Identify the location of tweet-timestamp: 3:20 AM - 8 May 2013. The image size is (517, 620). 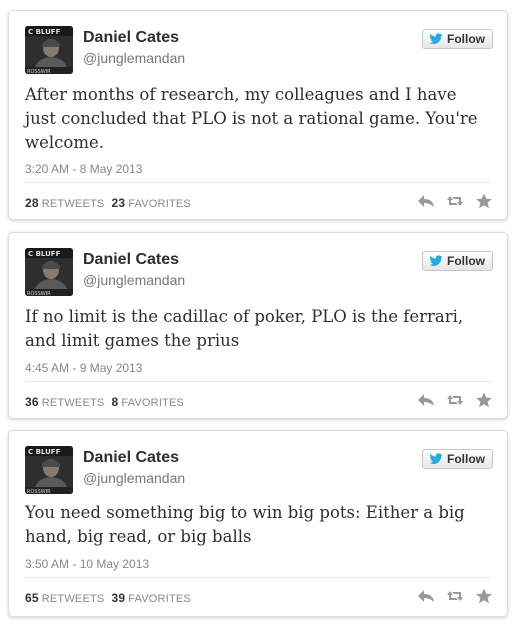
(83, 169).